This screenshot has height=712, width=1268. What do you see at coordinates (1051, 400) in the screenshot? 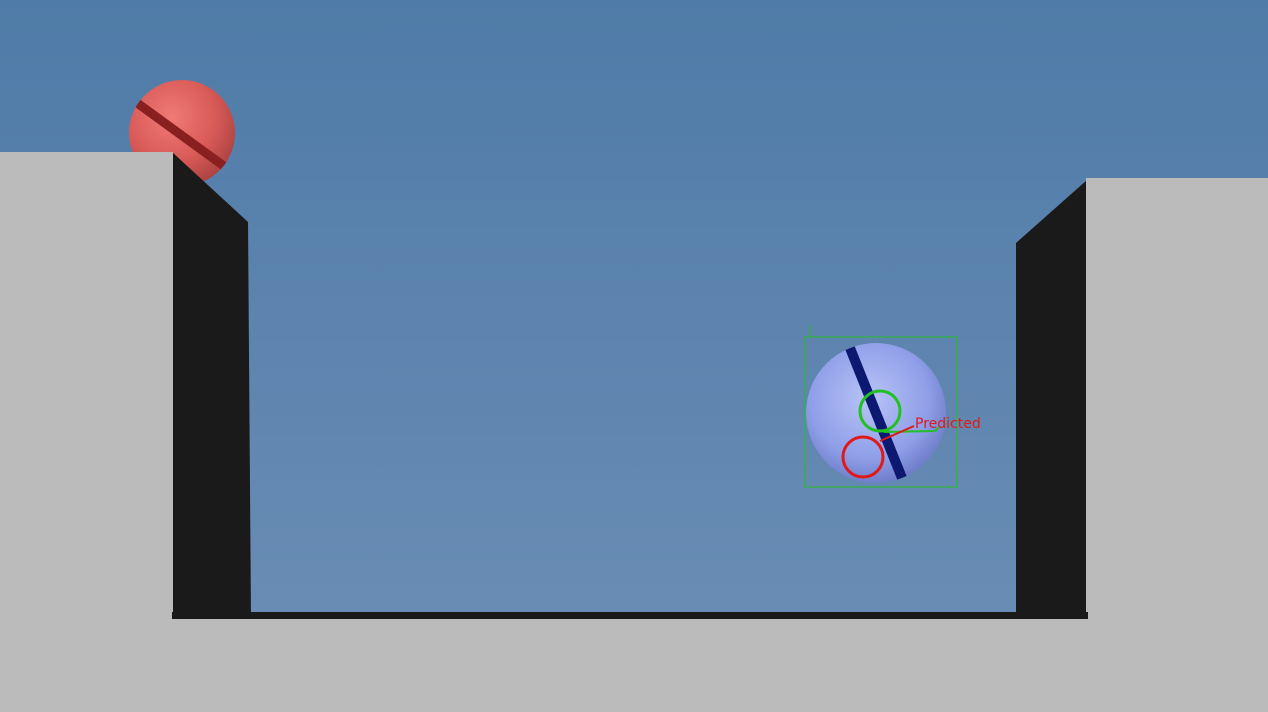
I see `right-wall-inner-face` at bounding box center [1051, 400].